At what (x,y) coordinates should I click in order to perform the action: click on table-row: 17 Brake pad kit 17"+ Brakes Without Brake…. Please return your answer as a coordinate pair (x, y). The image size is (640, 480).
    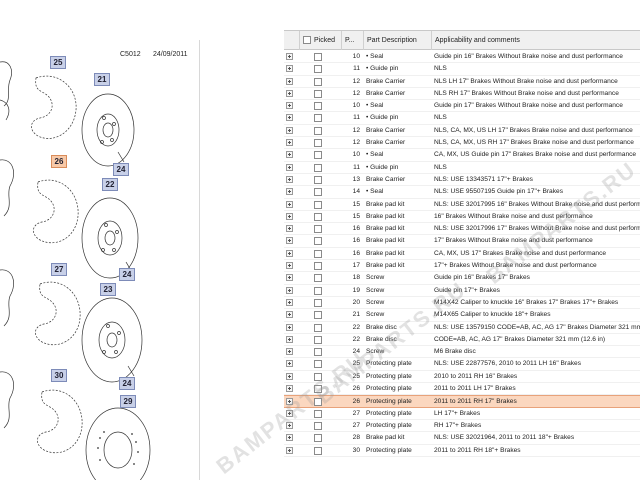
    Looking at the image, I should click on (462, 266).